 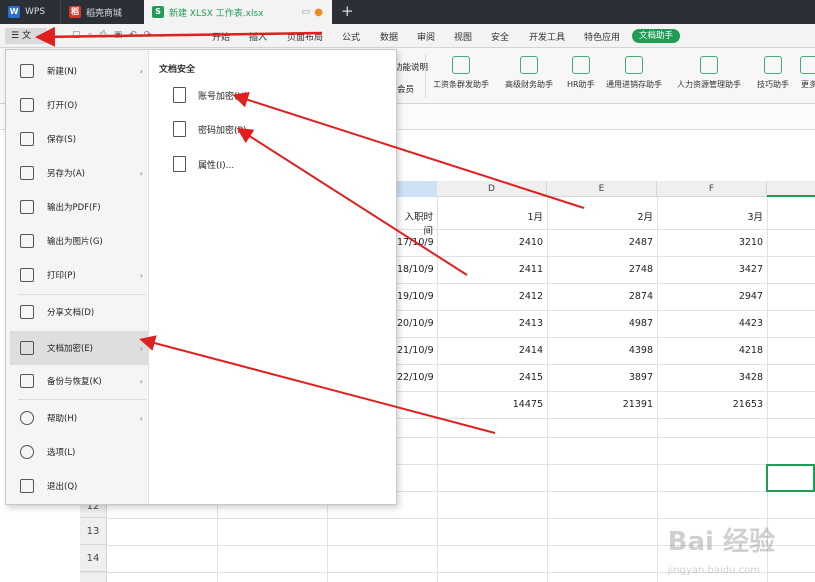 What do you see at coordinates (721, 542) in the screenshot?
I see `baidu-watermark-logo: Bai 经验` at bounding box center [721, 542].